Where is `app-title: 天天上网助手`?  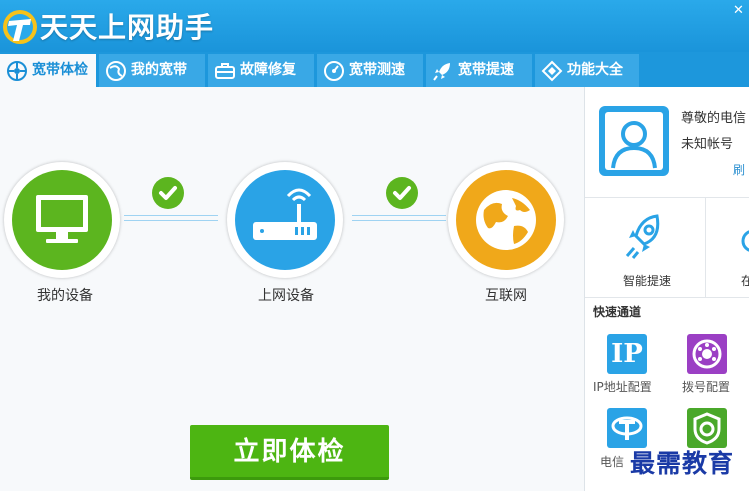
app-title: 天天上网助手 is located at coordinates (127, 27).